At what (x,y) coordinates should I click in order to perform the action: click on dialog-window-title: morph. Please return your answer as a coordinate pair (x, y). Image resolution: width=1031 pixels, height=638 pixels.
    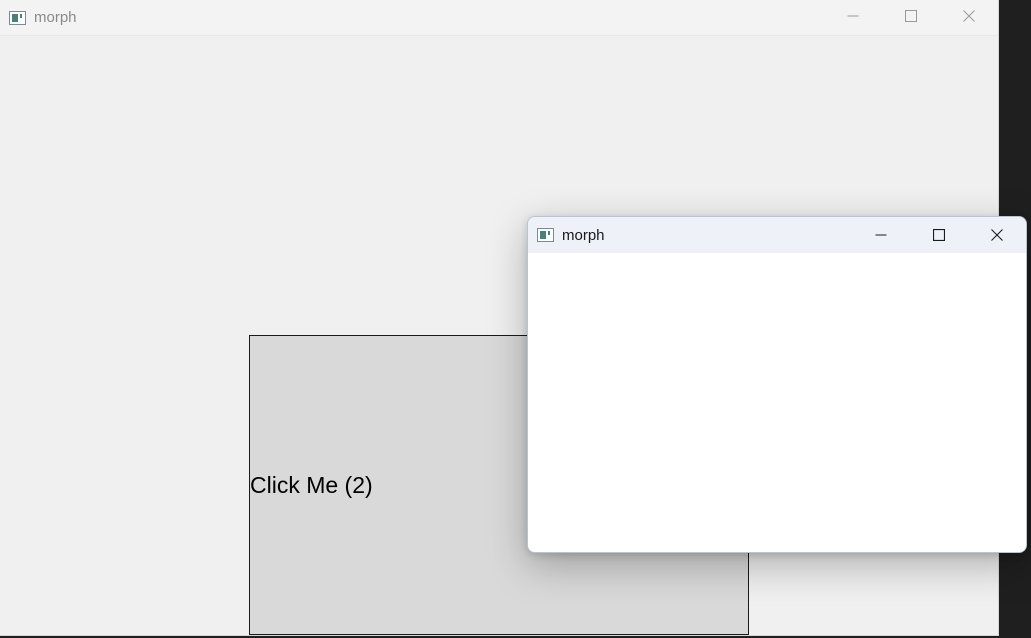
    Looking at the image, I should click on (583, 235).